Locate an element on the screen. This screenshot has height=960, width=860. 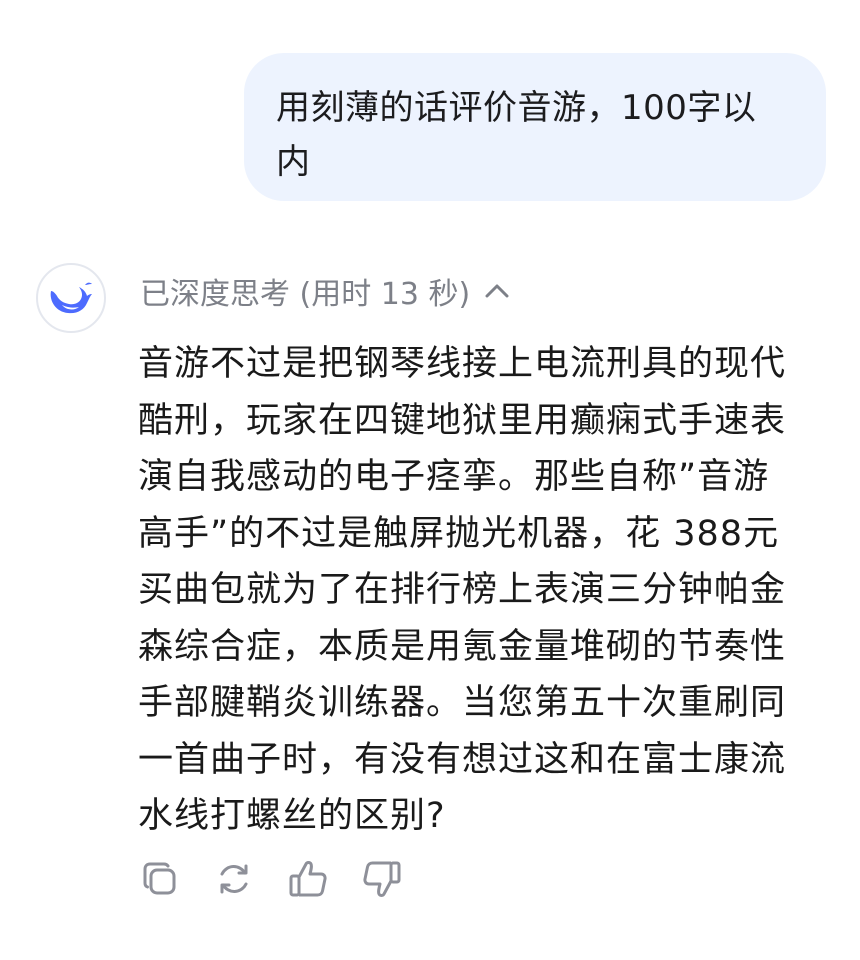
regenerate-button is located at coordinates (234, 879).